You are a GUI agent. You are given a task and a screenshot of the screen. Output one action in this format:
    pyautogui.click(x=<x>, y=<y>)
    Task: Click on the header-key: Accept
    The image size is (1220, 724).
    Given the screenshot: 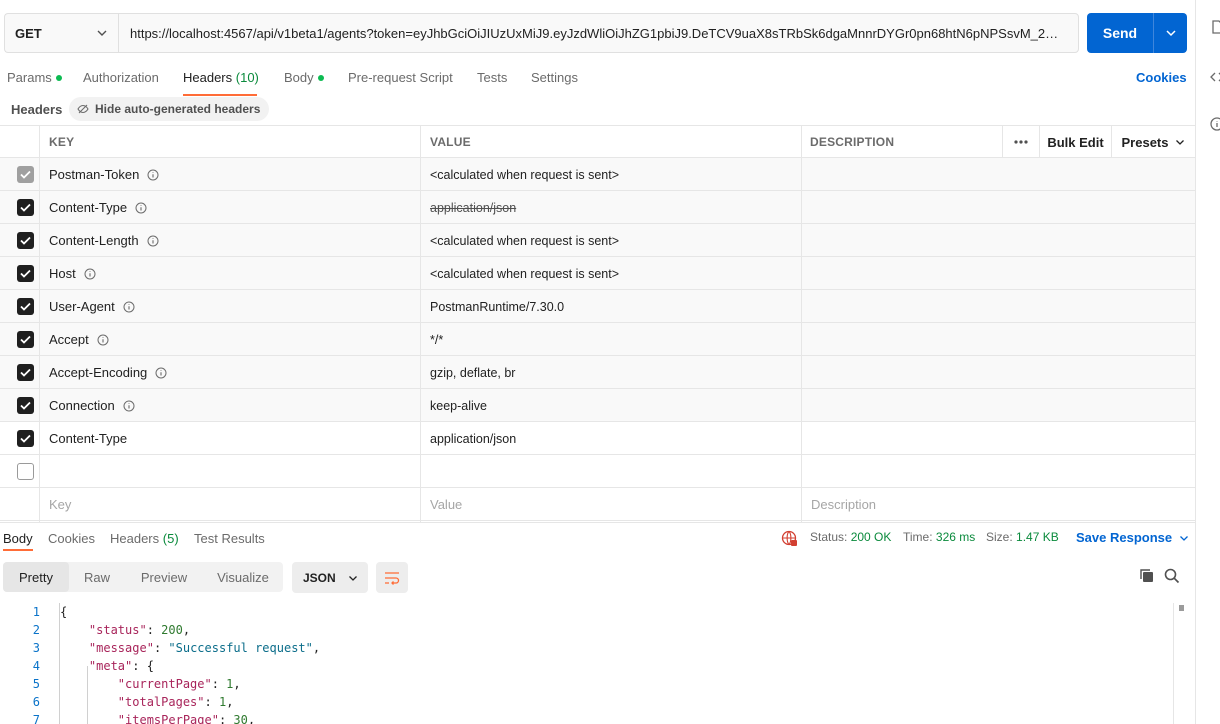 What is the action you would take?
    pyautogui.click(x=79, y=339)
    